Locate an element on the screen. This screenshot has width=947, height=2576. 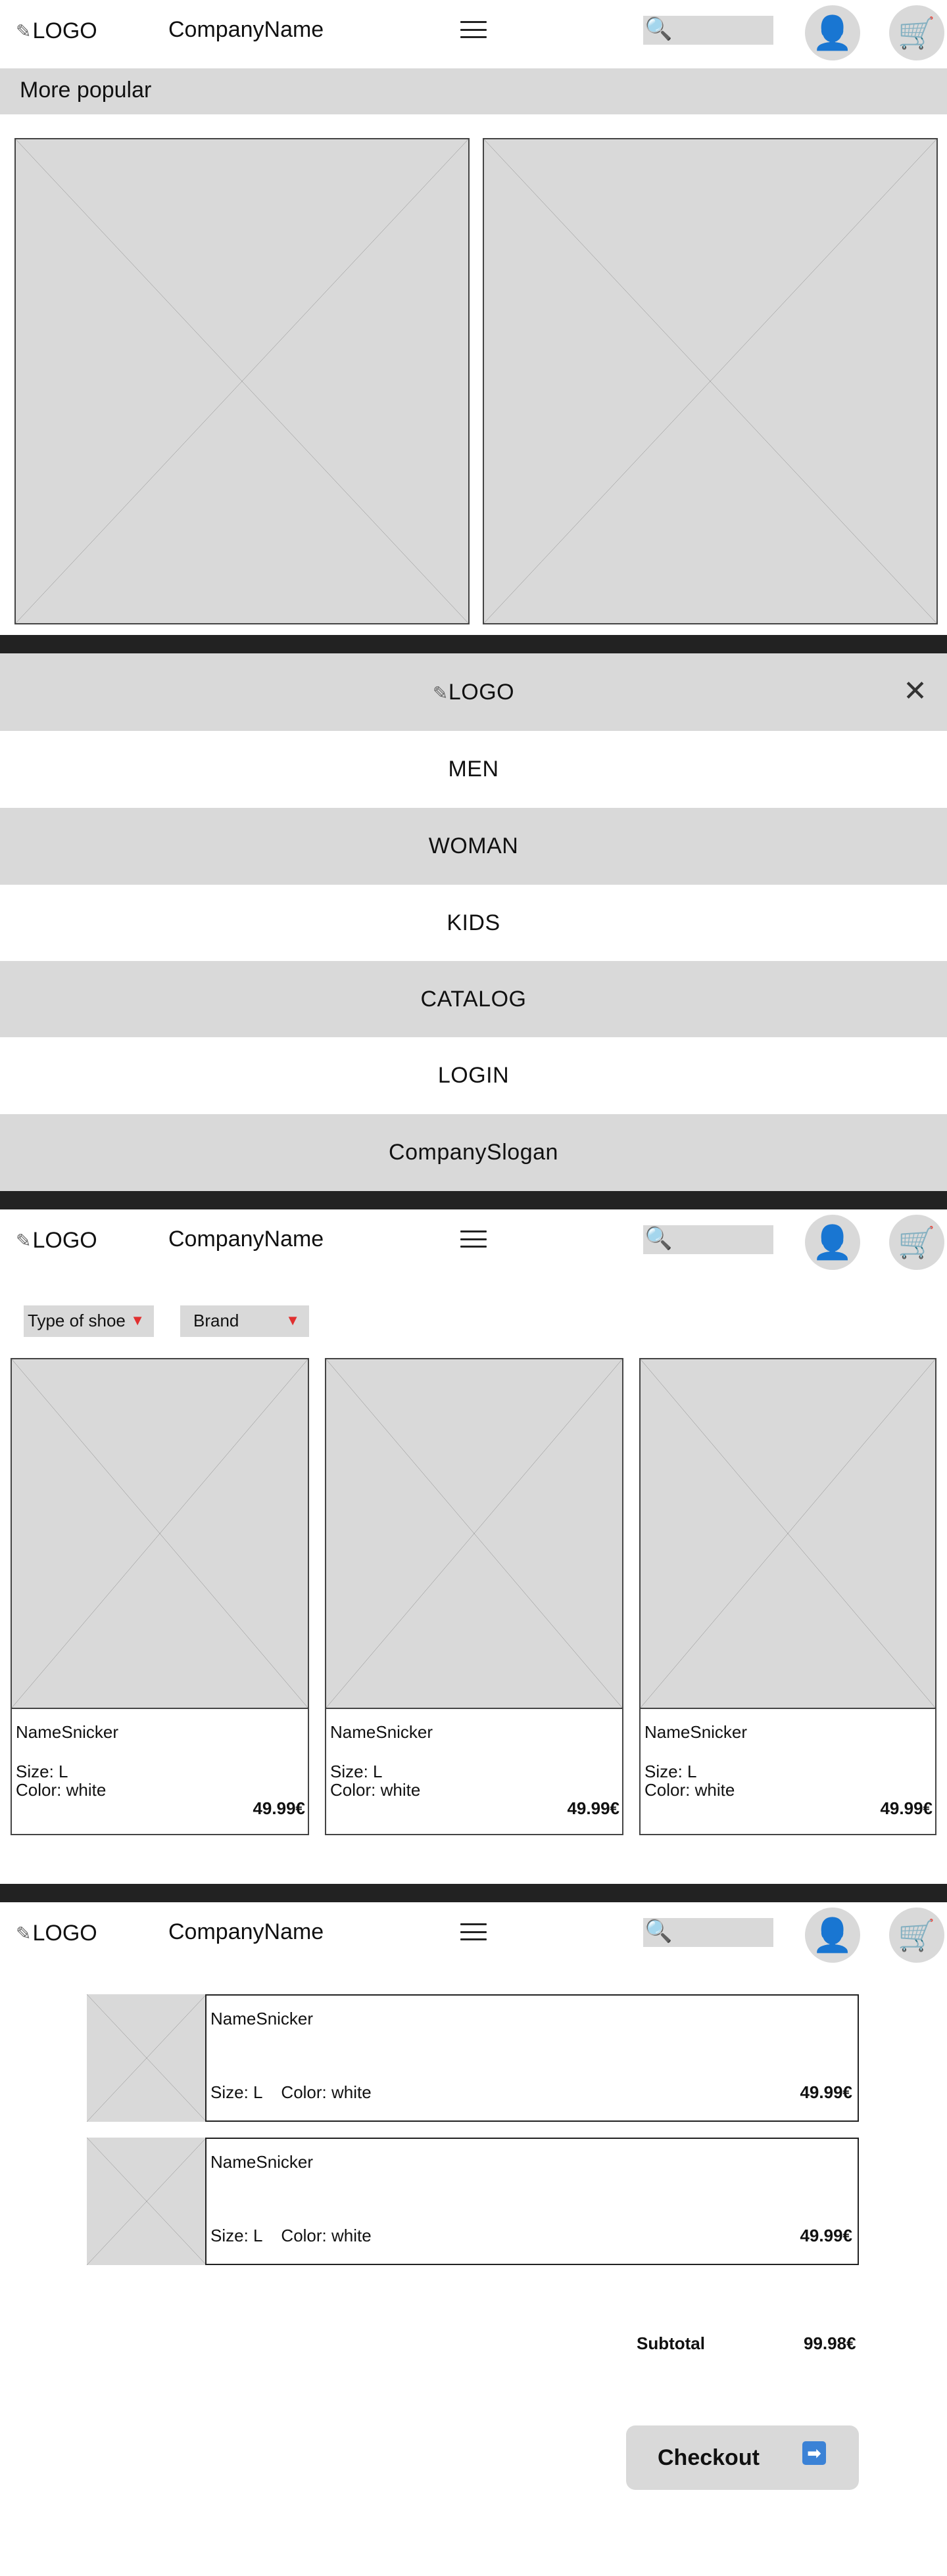
menu-logo-text: LOGO is located at coordinates (481, 692).